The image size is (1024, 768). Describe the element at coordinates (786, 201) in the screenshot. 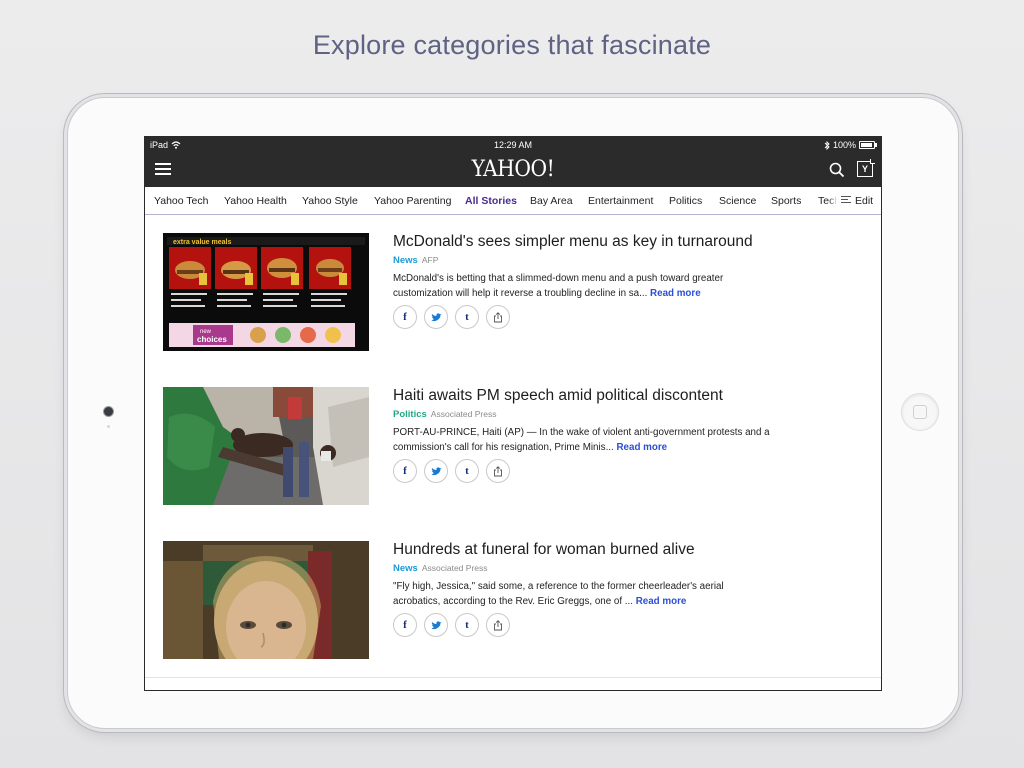

I see `tab-sports: Sports` at that location.